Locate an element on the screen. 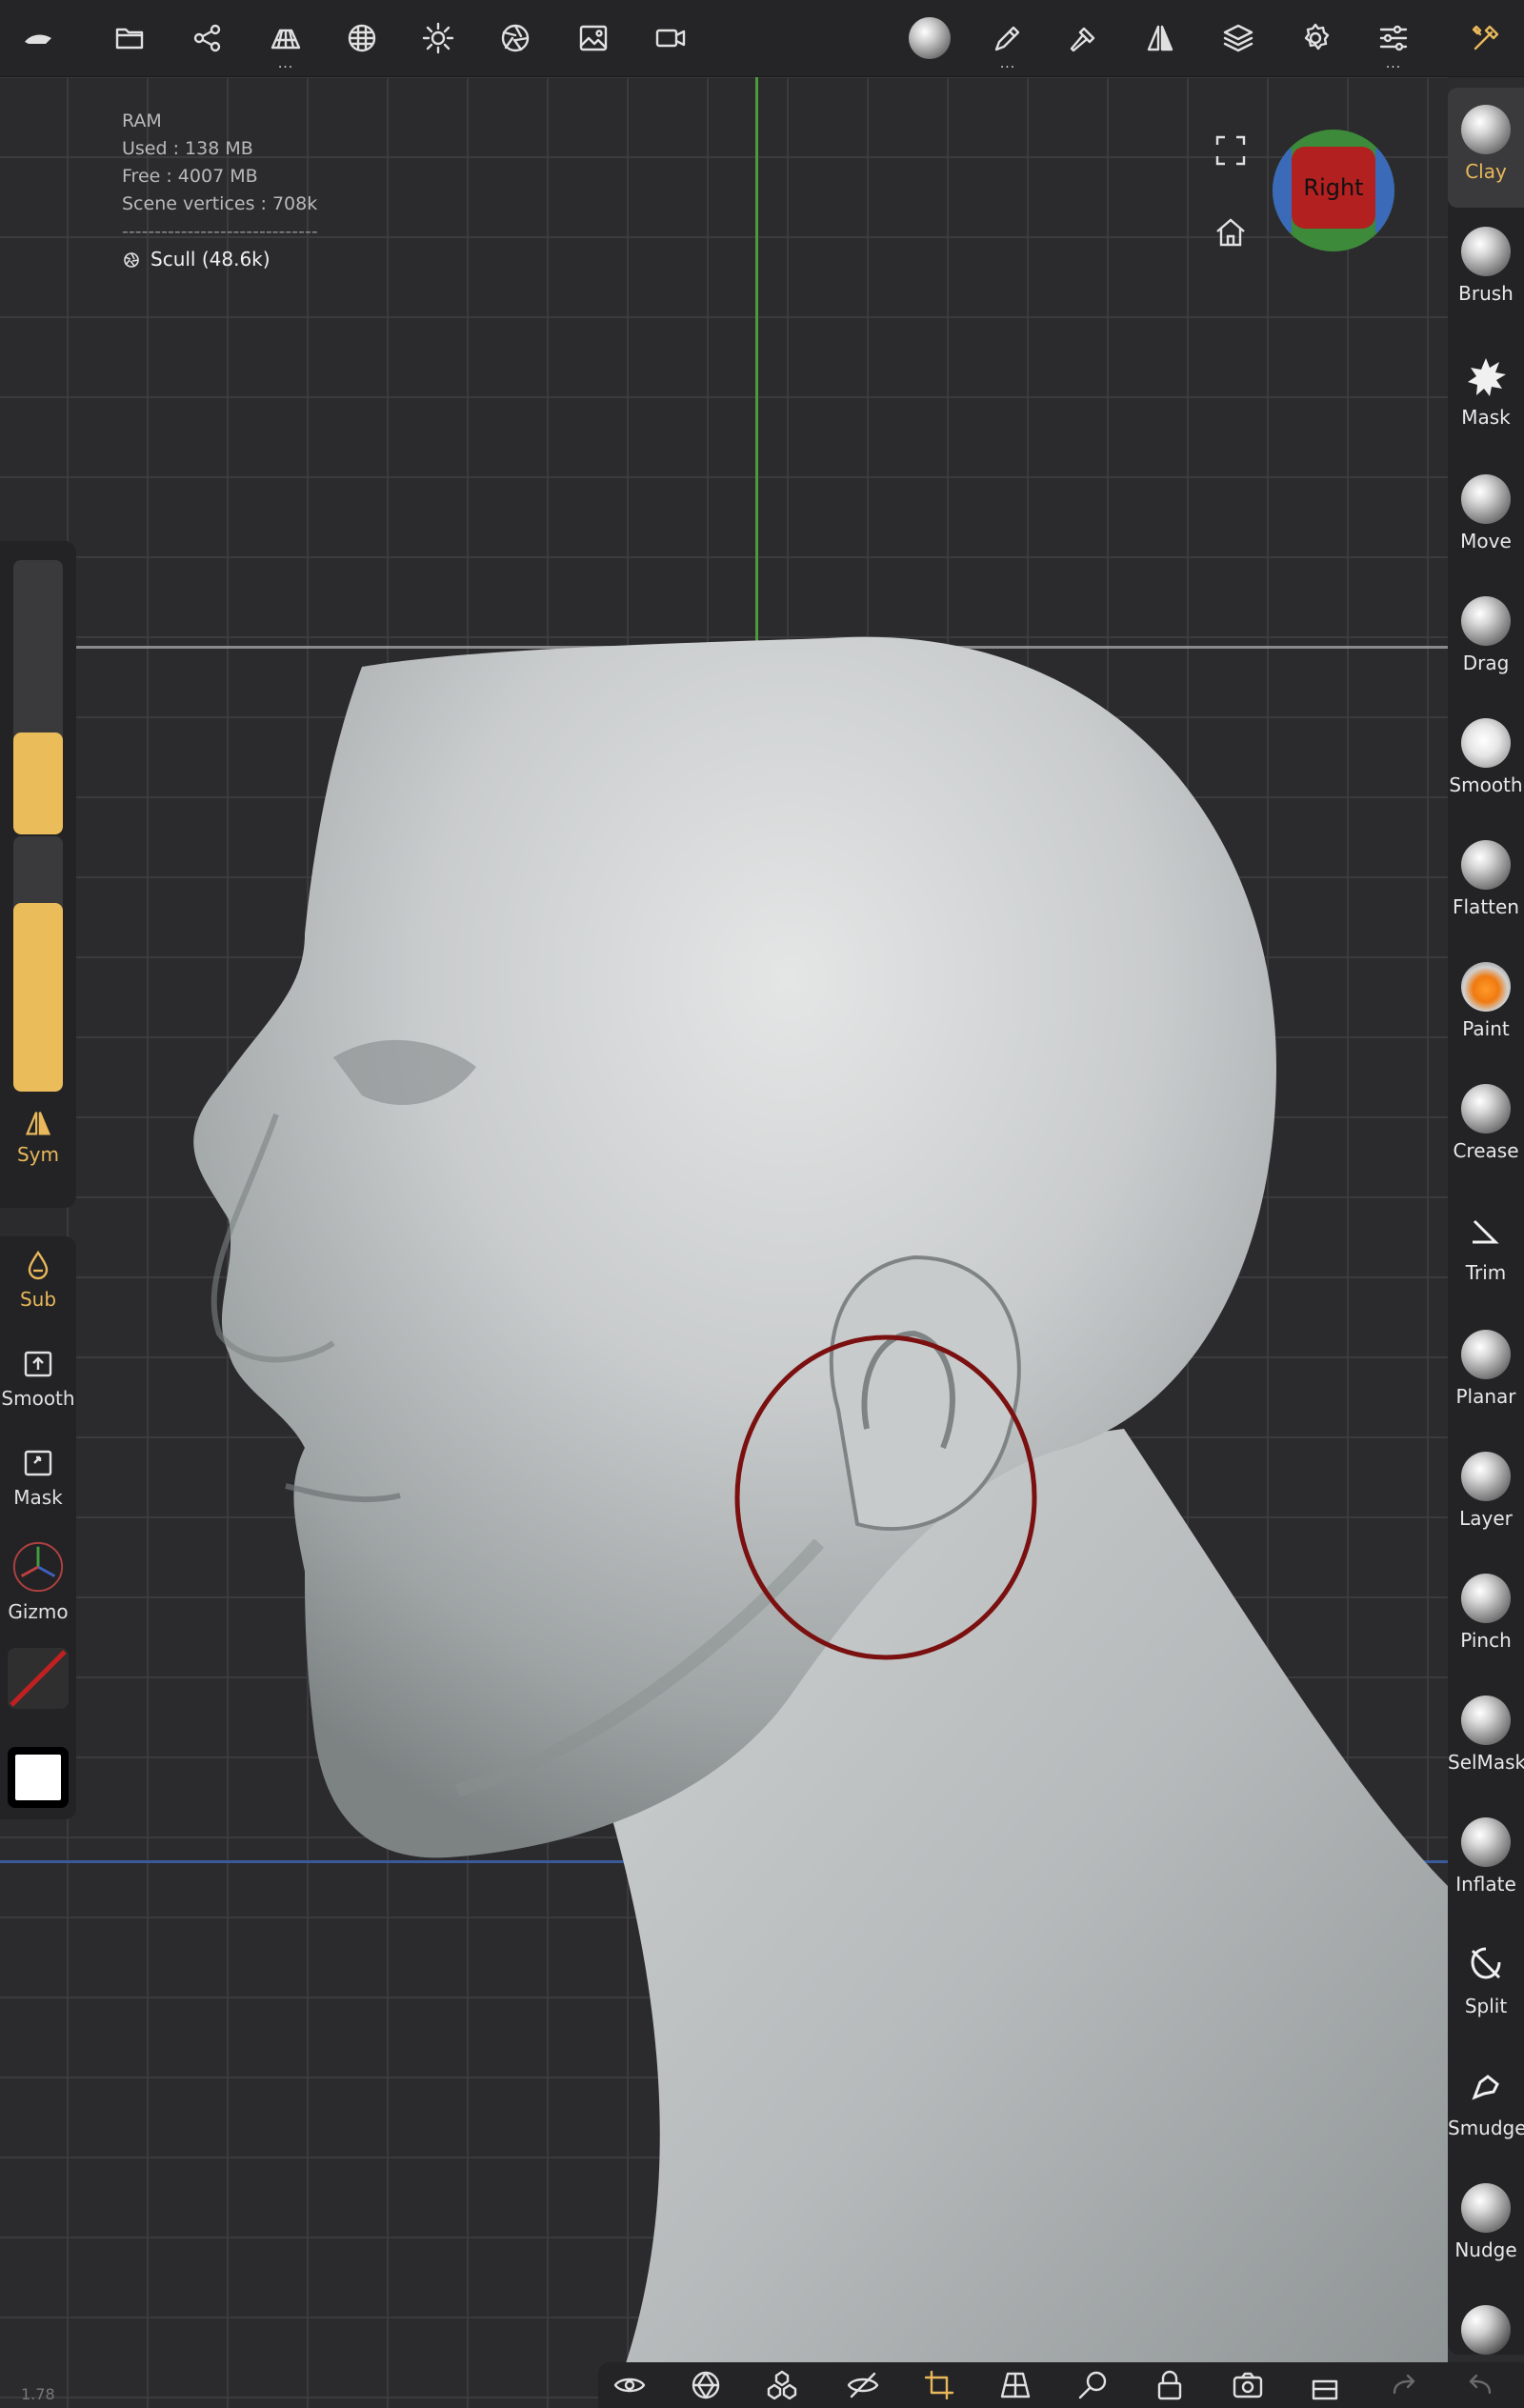  view-cube-front-face: Right is located at coordinates (1333, 188).